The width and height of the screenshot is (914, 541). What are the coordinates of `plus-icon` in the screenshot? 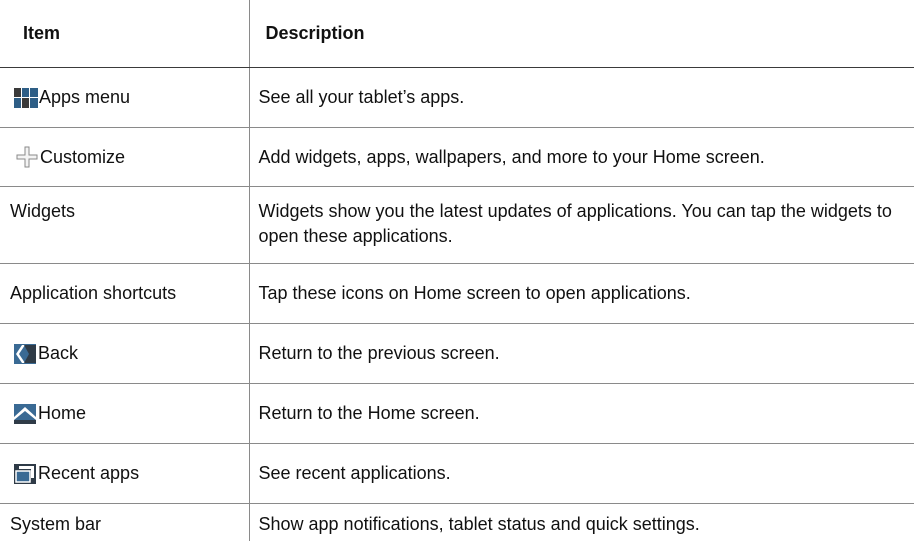 It's located at (27, 157).